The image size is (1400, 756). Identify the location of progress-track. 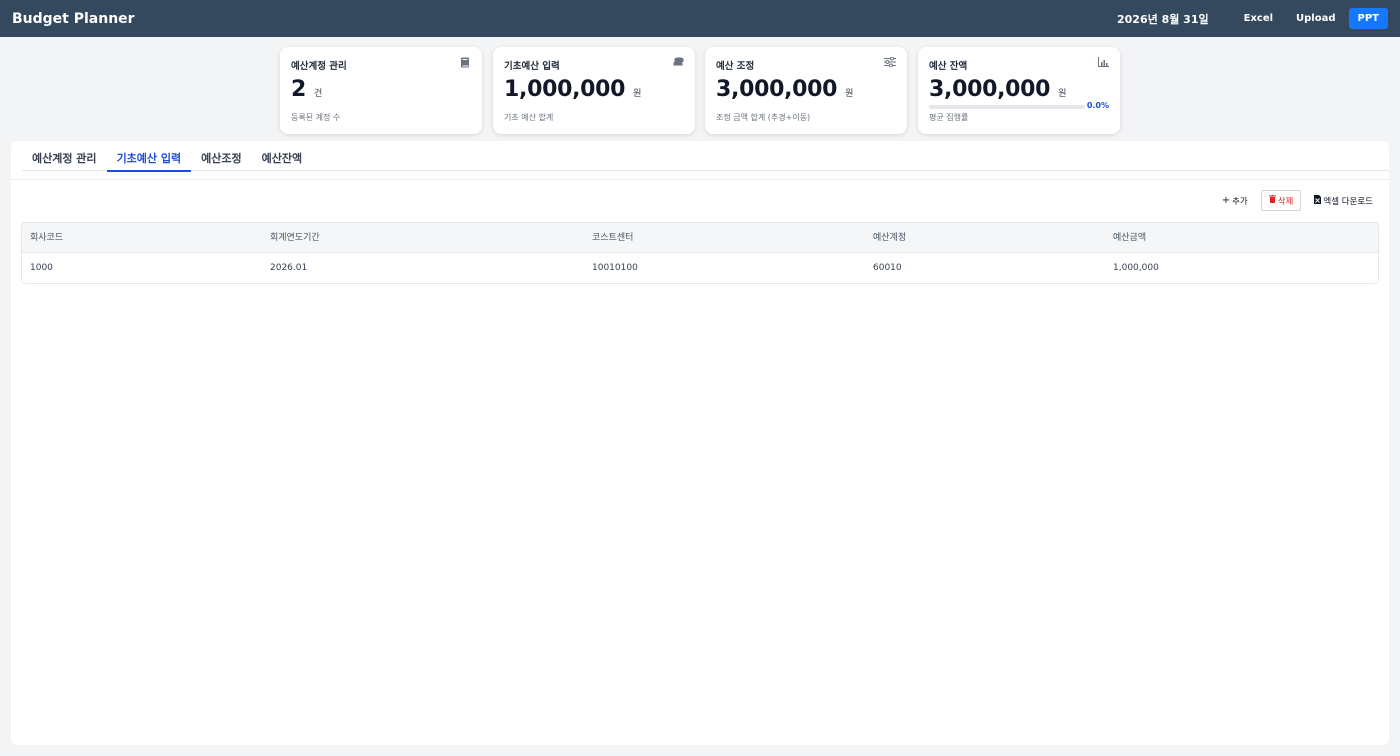
(1007, 107).